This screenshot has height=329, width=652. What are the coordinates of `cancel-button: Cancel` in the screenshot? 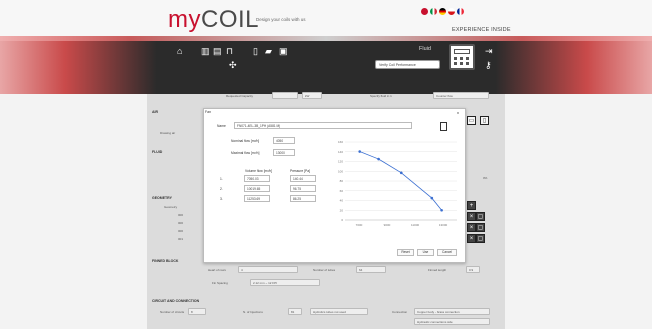 It's located at (447, 252).